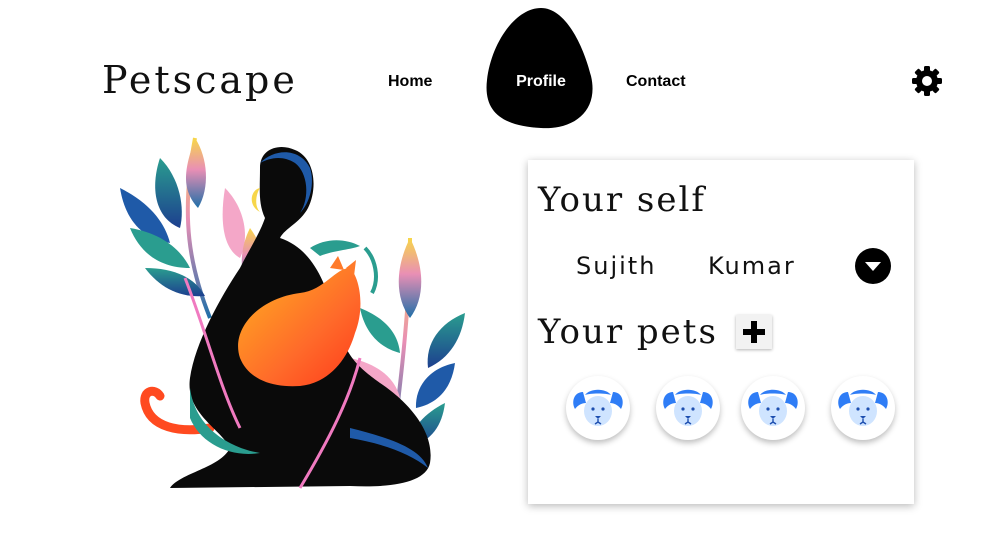 The width and height of the screenshot is (1001, 555). I want to click on profile-blob-shape, so click(539, 68).